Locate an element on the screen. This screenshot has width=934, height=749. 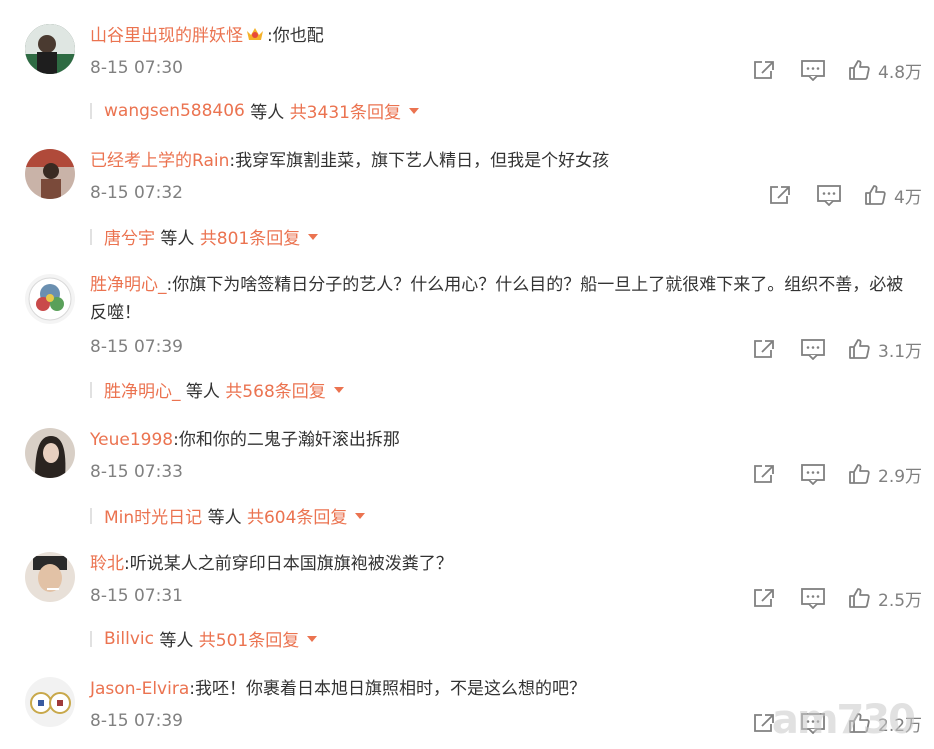
comment-time: 8-15 07:32 is located at coordinates (136, 193).